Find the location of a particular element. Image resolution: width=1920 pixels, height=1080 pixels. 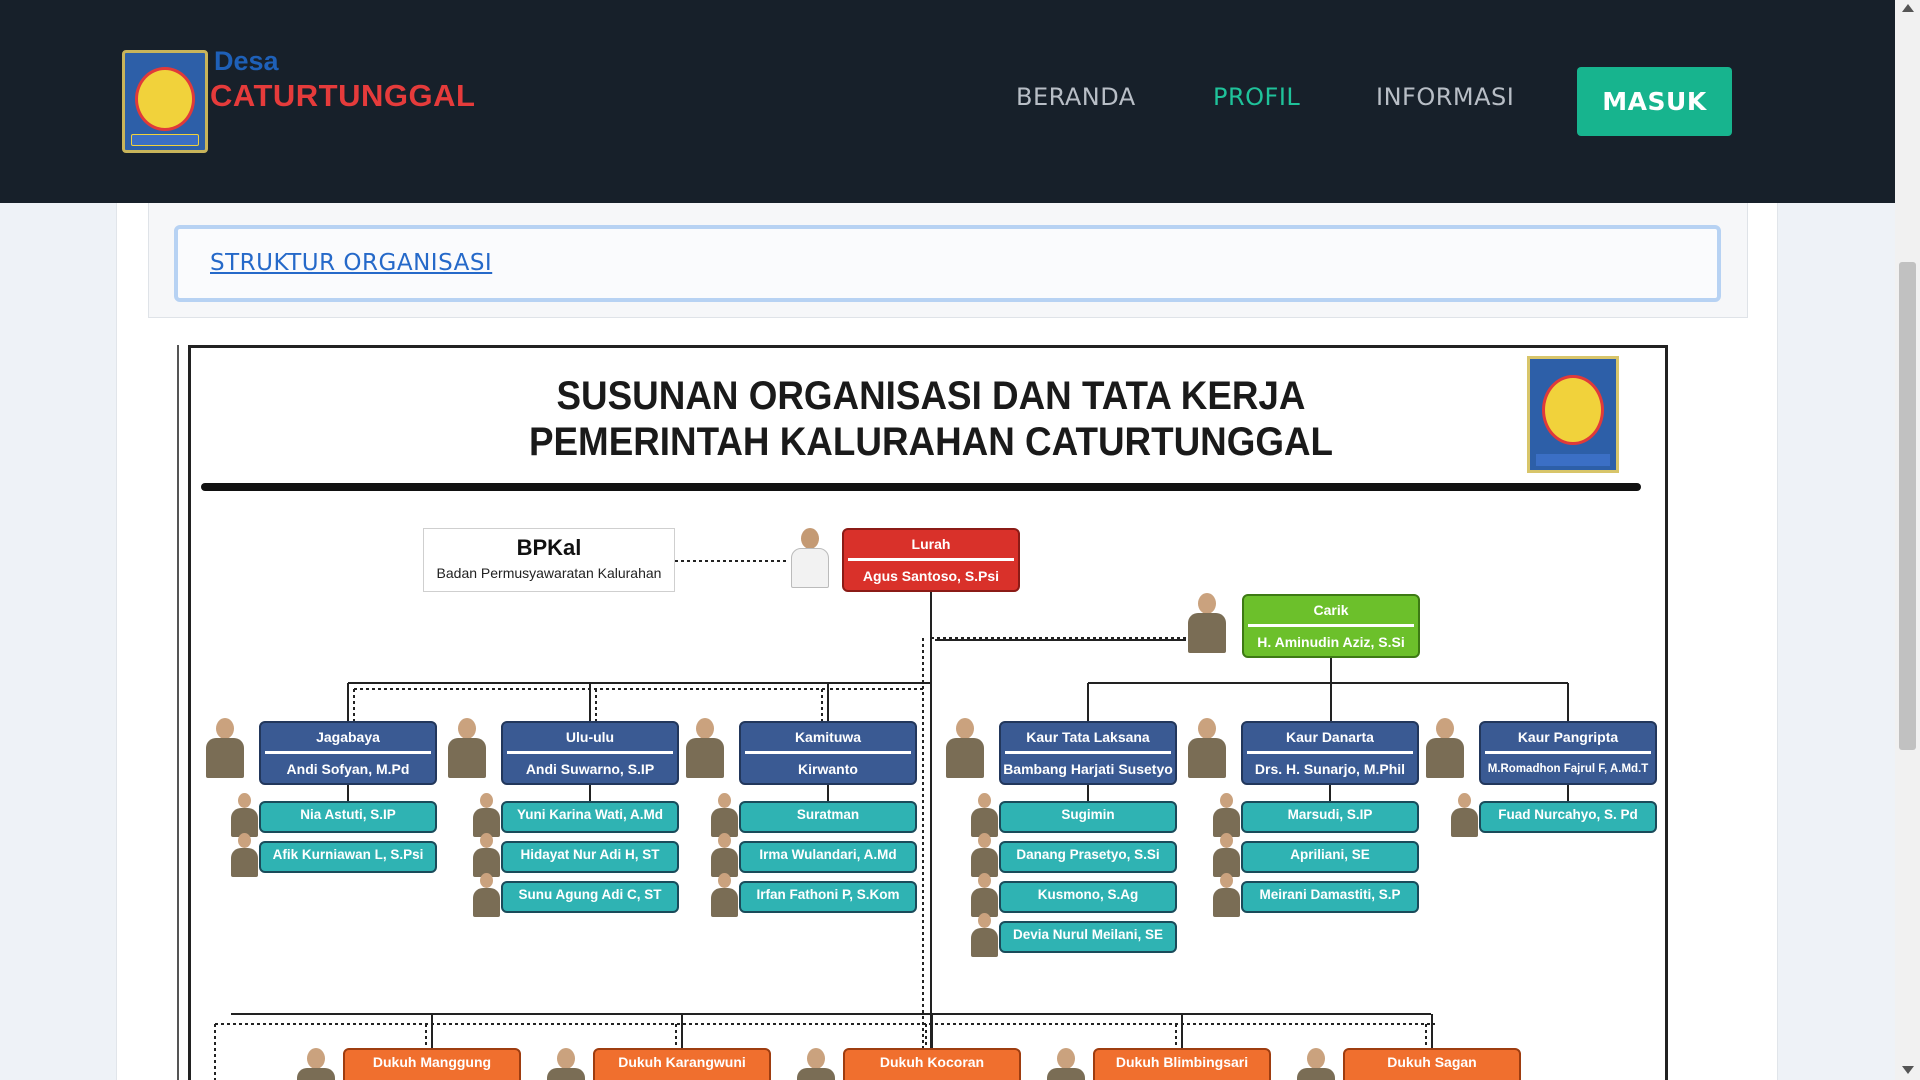

org-chart-title-line1: SUSUNAN ORGANISASI DAN TATA KERJA is located at coordinates (931, 396).